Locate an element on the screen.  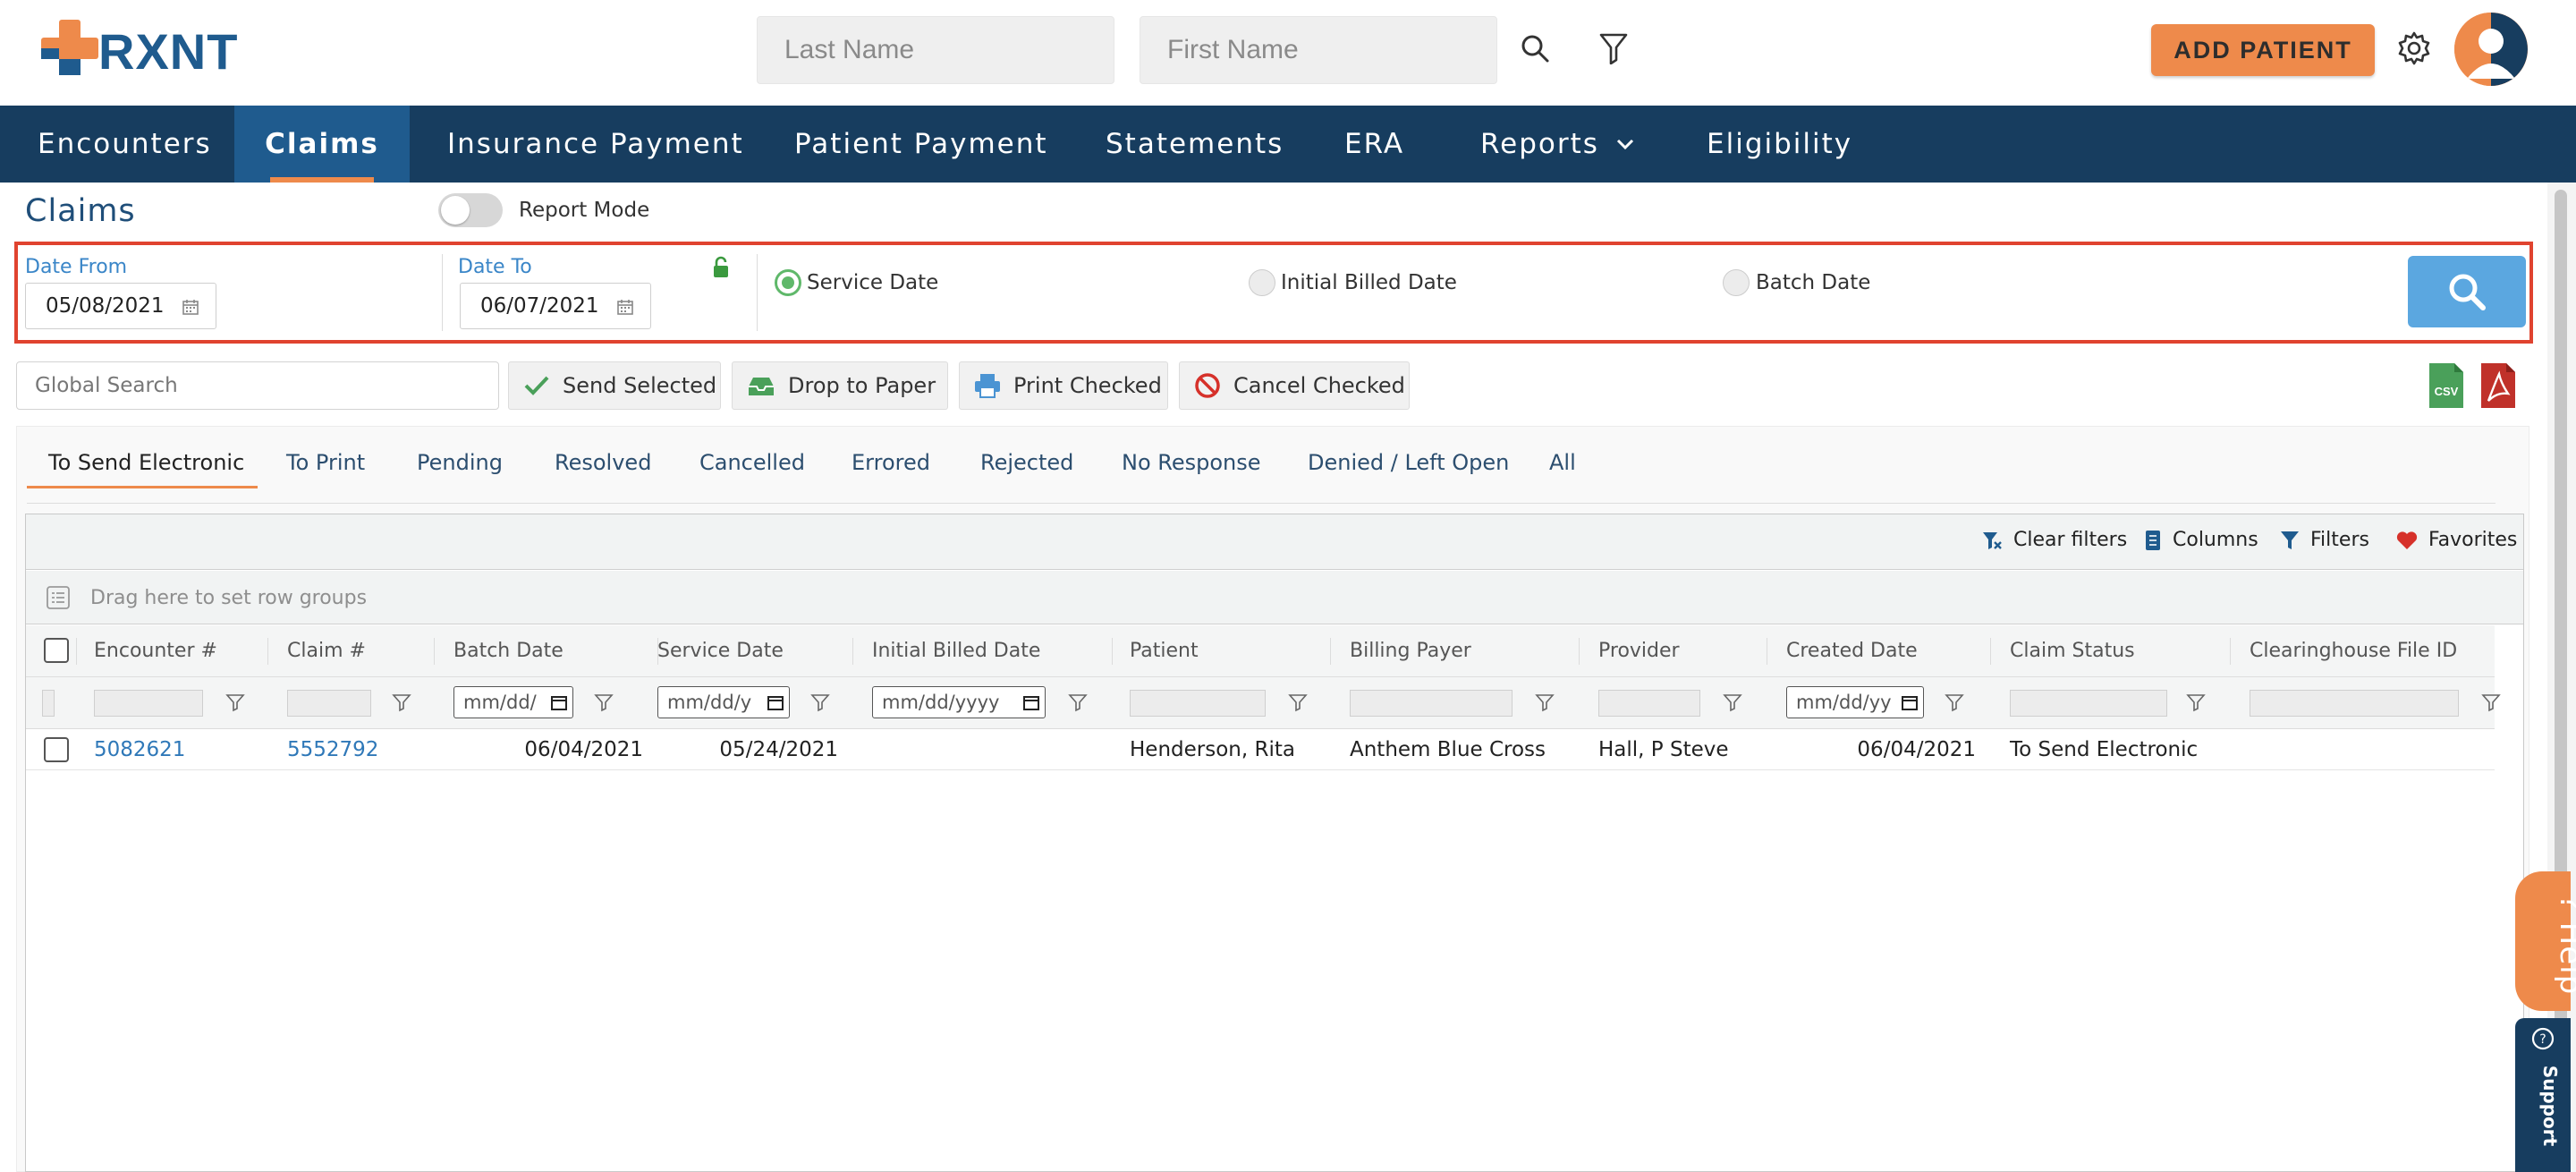
radio-initial-billed-date is located at coordinates (1262, 283).